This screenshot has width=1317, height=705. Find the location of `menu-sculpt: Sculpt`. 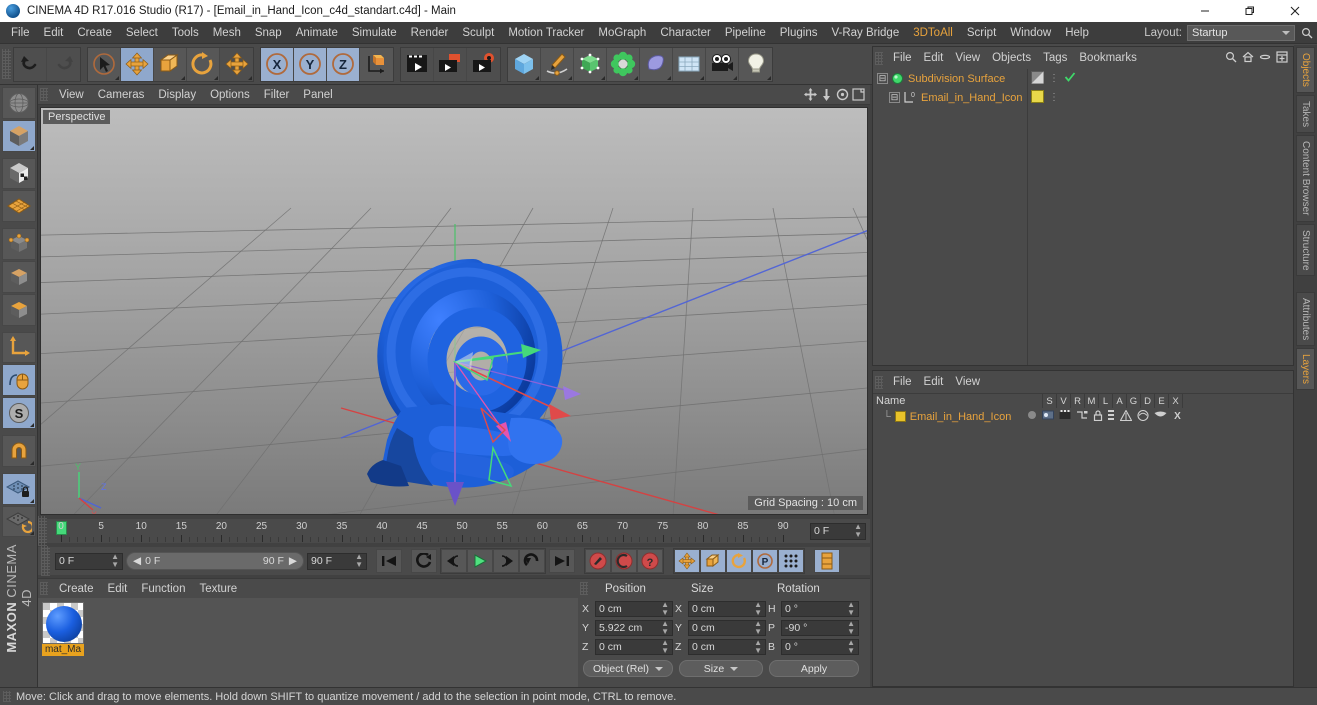

menu-sculpt: Sculpt is located at coordinates (478, 33).